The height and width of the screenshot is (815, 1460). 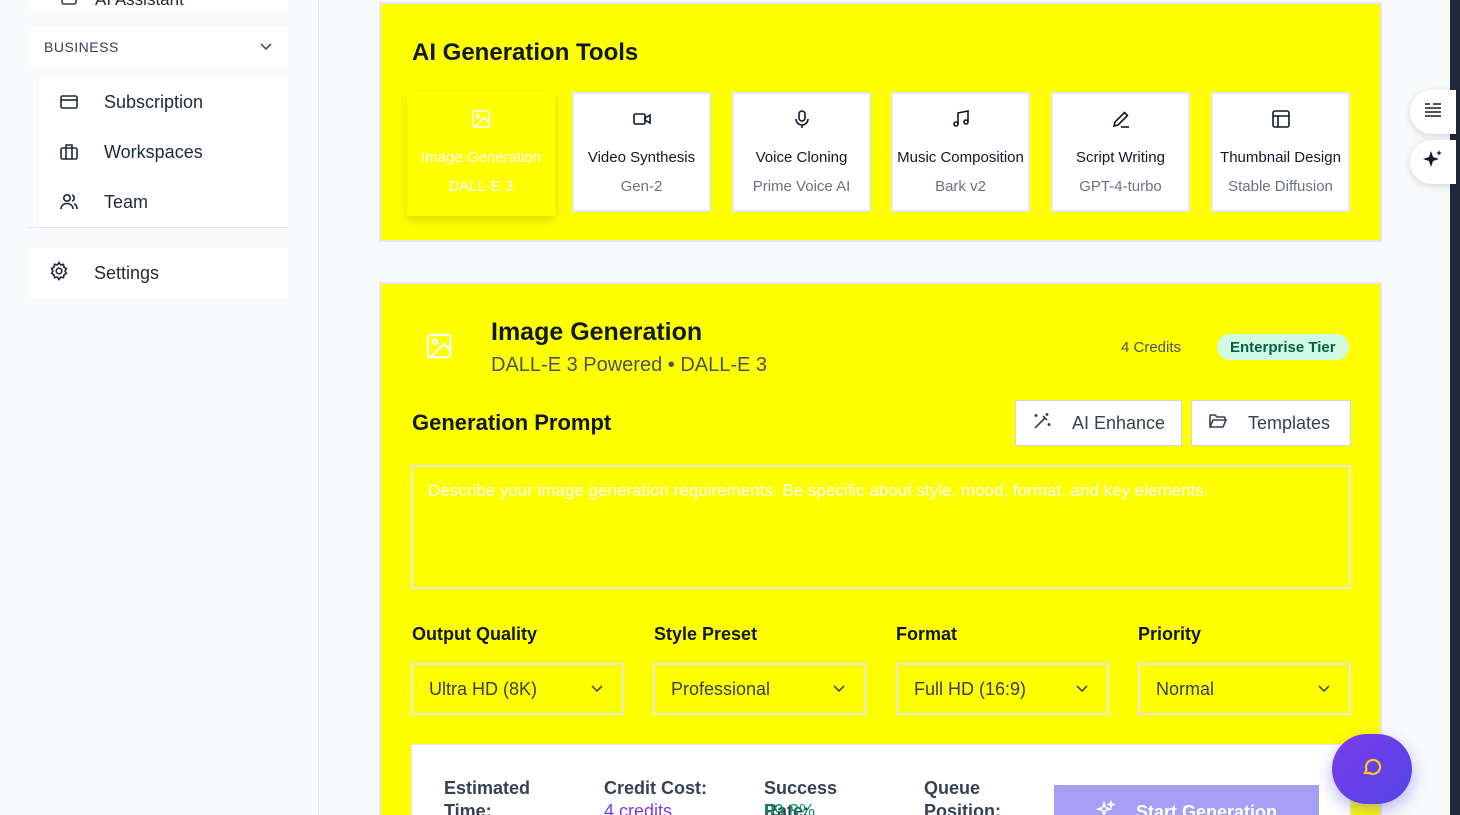 What do you see at coordinates (1185, 688) in the screenshot?
I see `select-value: Normal` at bounding box center [1185, 688].